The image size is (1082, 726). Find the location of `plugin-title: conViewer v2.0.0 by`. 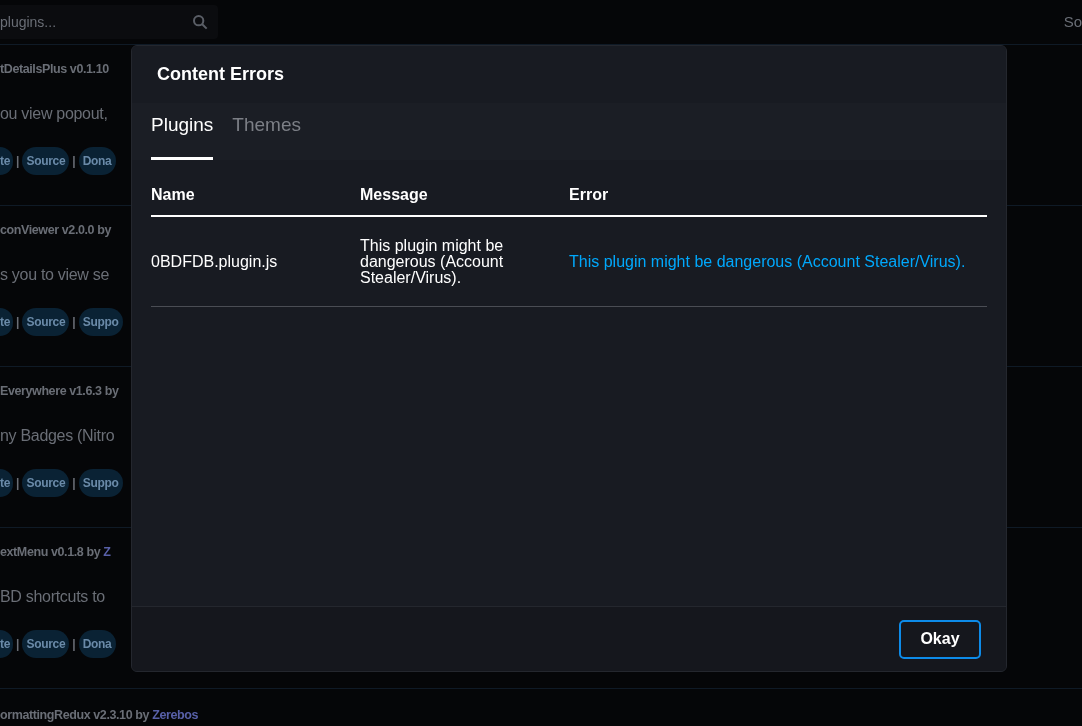

plugin-title: conViewer v2.0.0 by is located at coordinates (55, 230).